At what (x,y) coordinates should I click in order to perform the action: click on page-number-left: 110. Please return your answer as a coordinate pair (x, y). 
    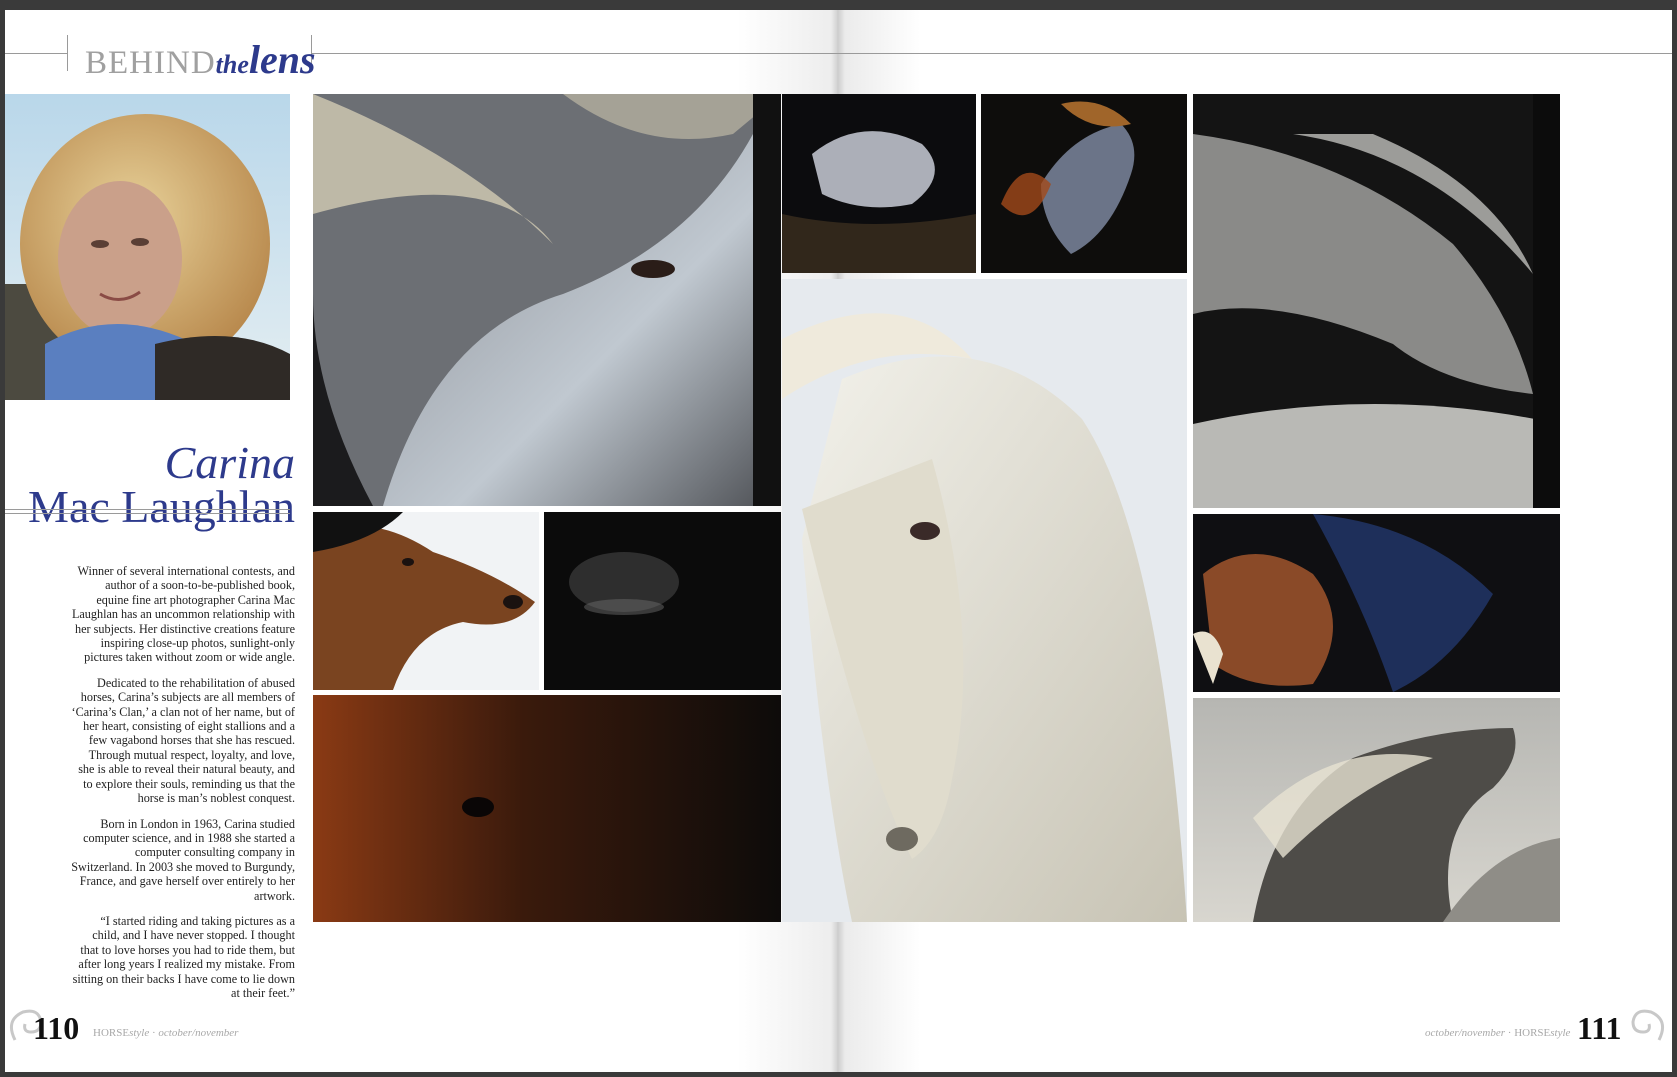
    Looking at the image, I should click on (56, 1028).